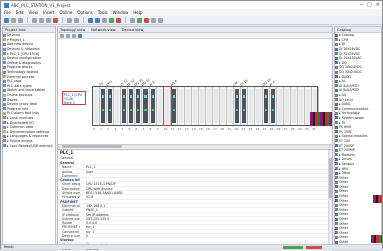  I want to click on menu-online: Online, so click(65, 12).